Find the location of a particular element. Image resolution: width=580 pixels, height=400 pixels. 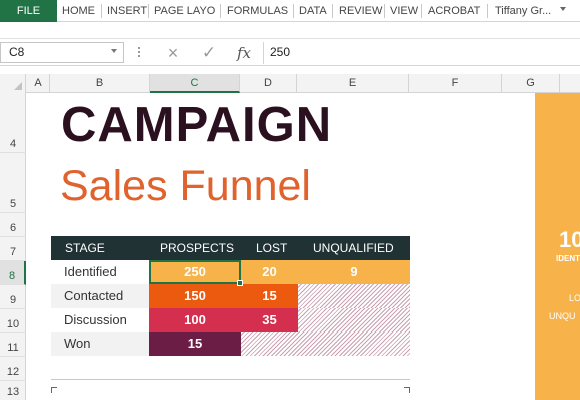

name-box: C8 is located at coordinates (62, 52).